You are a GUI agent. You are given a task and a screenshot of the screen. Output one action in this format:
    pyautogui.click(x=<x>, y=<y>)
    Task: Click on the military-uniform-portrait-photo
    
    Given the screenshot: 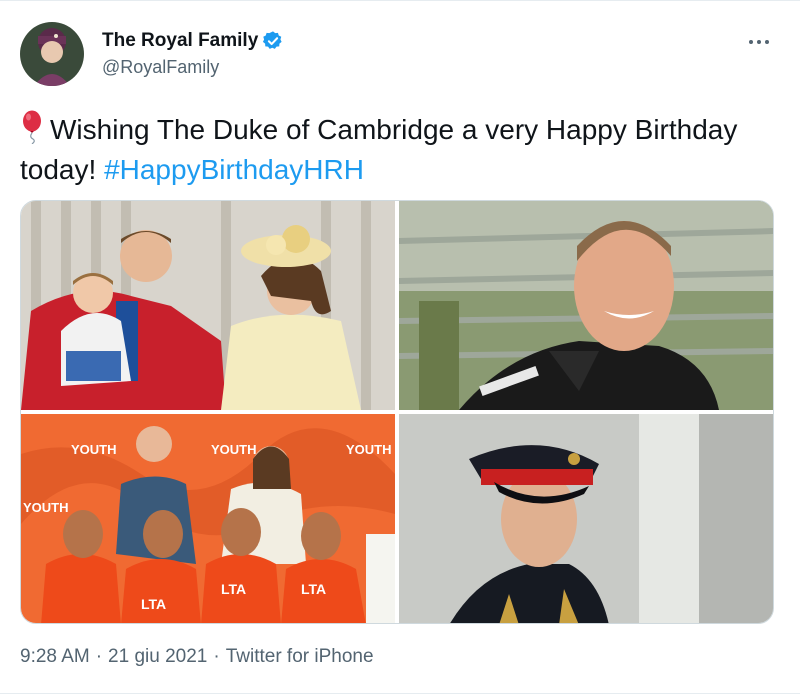 What is the action you would take?
    pyautogui.click(x=586, y=518)
    